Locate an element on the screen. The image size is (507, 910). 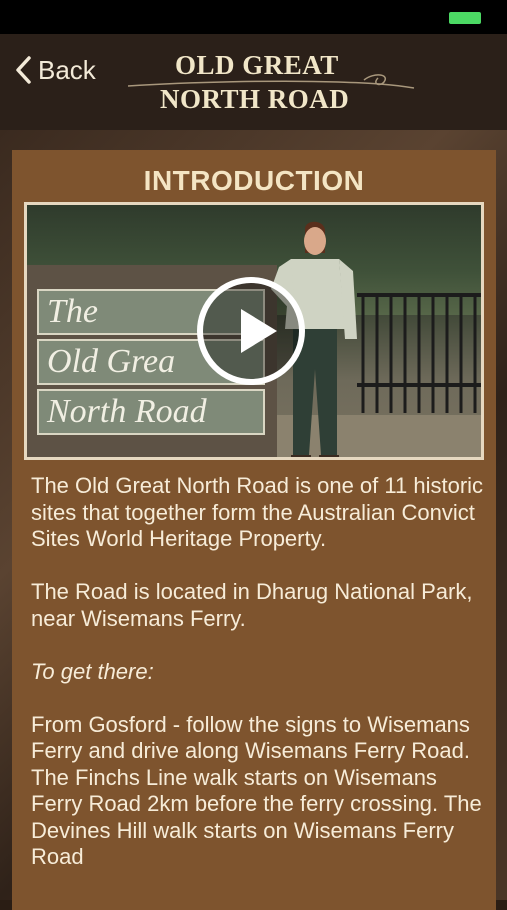
app-logo: OLD GREAT NORTH ROAD is located at coordinates (273, 86).